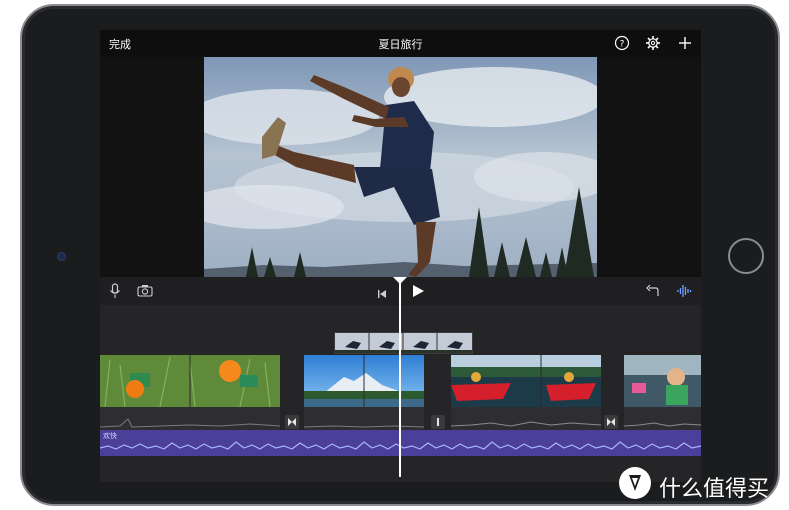 This screenshot has height=510, width=789. I want to click on skip-to-start-icon, so click(382, 295).